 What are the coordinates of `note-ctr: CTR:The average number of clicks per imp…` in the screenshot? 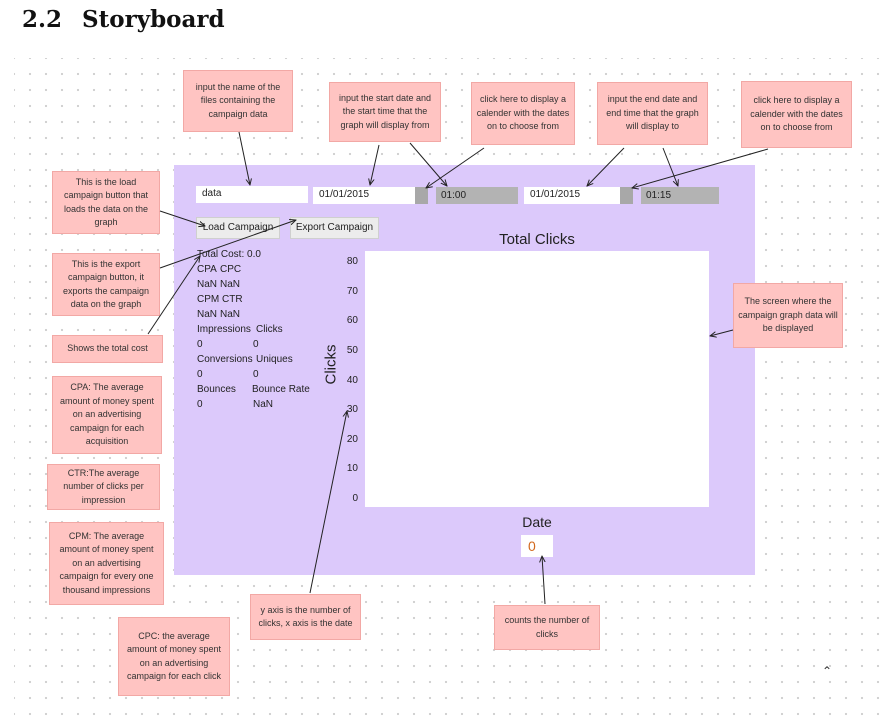 It's located at (103, 487).